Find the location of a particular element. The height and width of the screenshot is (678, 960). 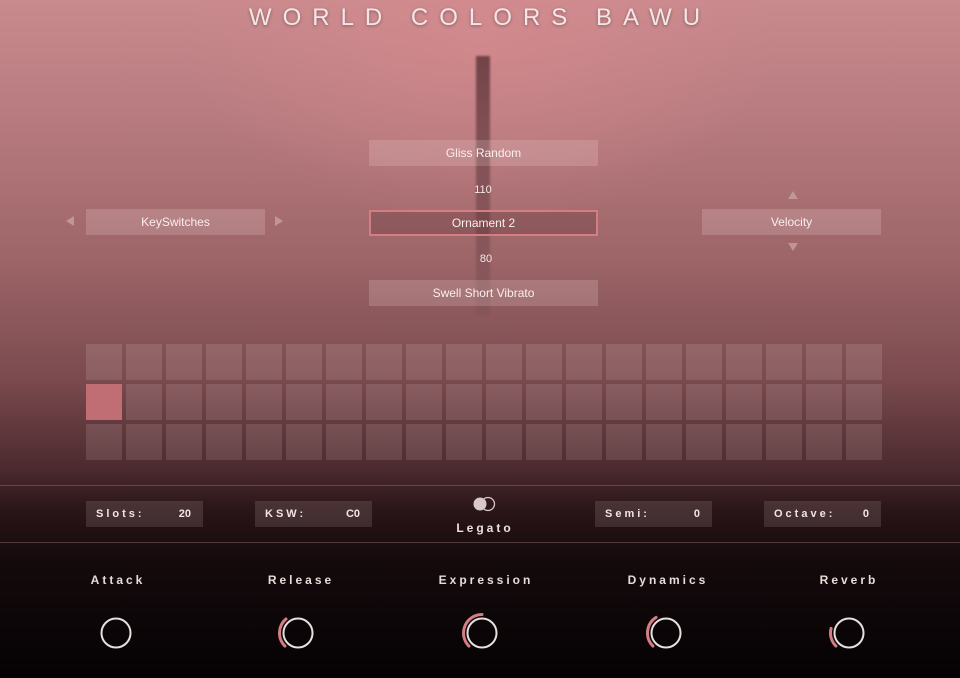

keyswitches-prev-arrow-icon is located at coordinates (70, 221).